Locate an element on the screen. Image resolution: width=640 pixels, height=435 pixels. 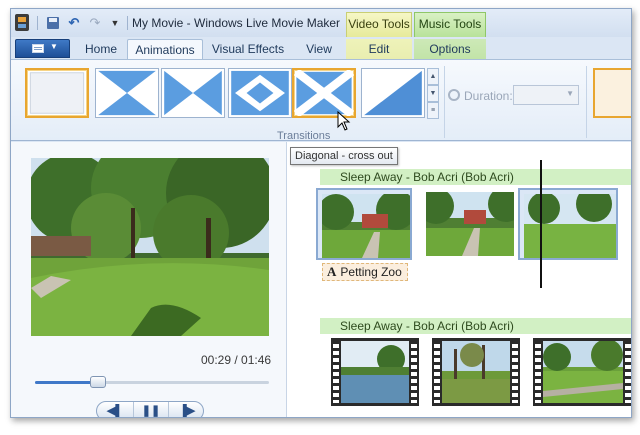
pan-zoom-thumbnail is located at coordinates (612, 93).